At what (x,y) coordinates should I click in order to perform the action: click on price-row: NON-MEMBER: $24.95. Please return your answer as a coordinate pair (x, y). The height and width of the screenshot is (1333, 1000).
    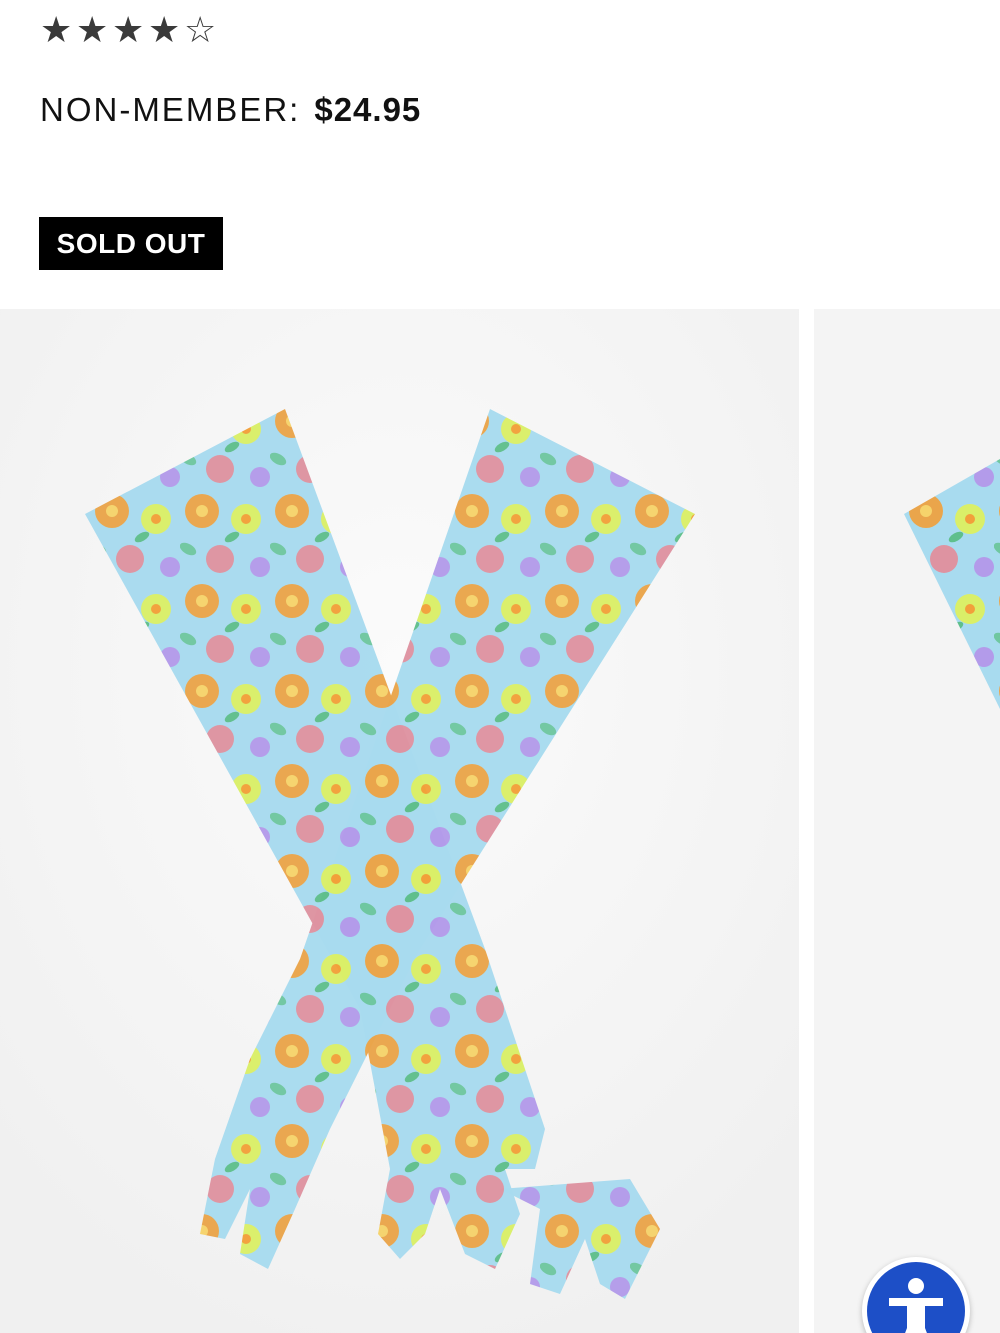
    Looking at the image, I should click on (230, 110).